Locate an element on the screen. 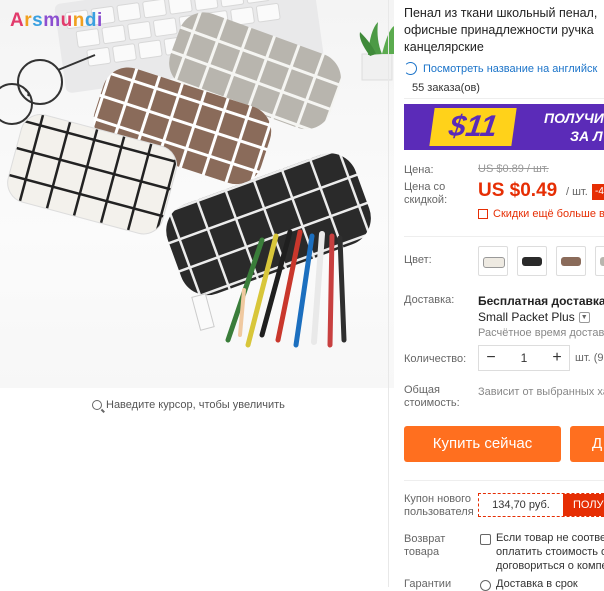 This screenshot has height=591, width=604. shield-icon is located at coordinates (485, 585).